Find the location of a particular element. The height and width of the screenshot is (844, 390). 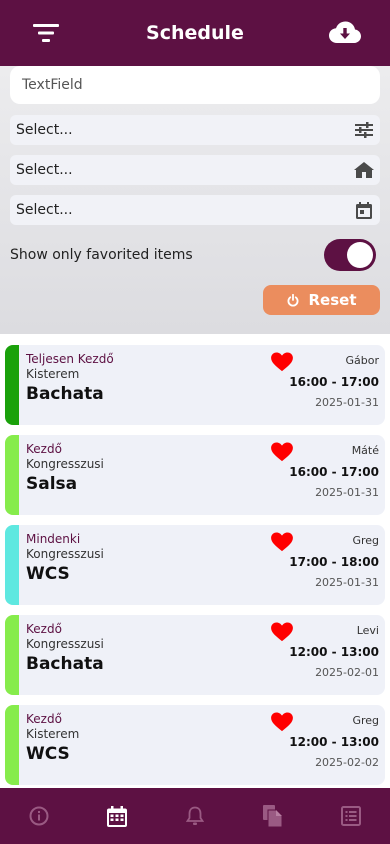

house-icon is located at coordinates (364, 170).